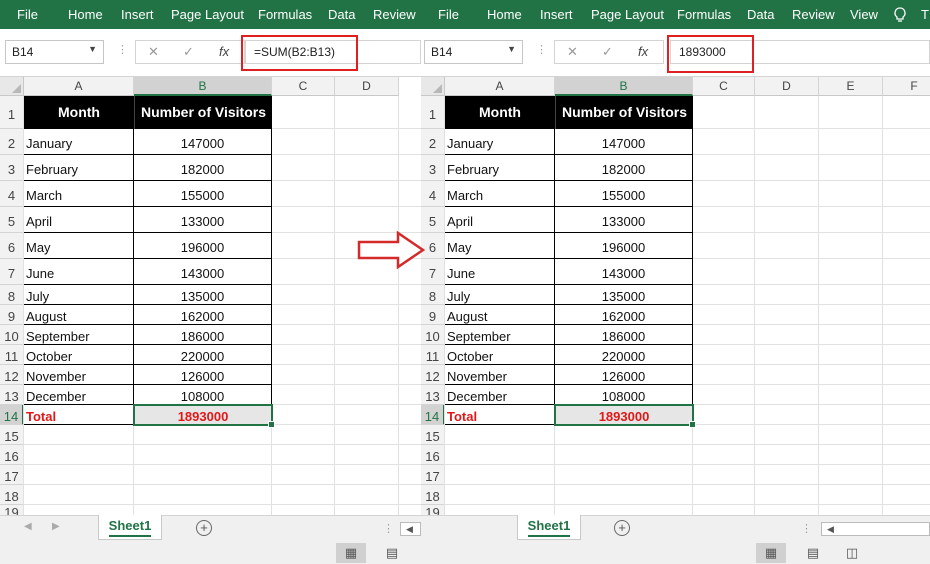 This screenshot has width=930, height=564. What do you see at coordinates (433, 355) in the screenshot?
I see `row-header: 11` at bounding box center [433, 355].